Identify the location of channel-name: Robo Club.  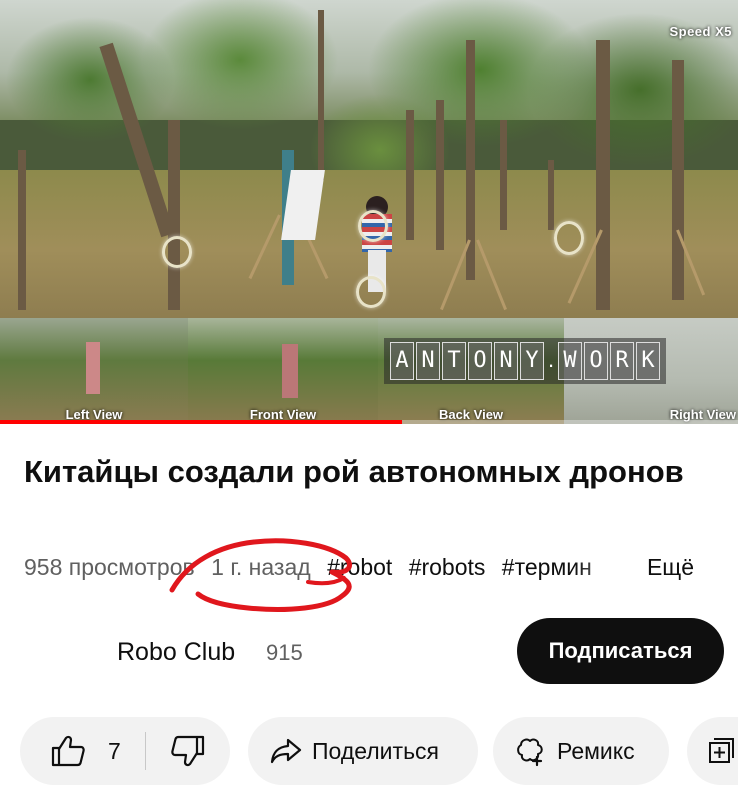
(176, 652).